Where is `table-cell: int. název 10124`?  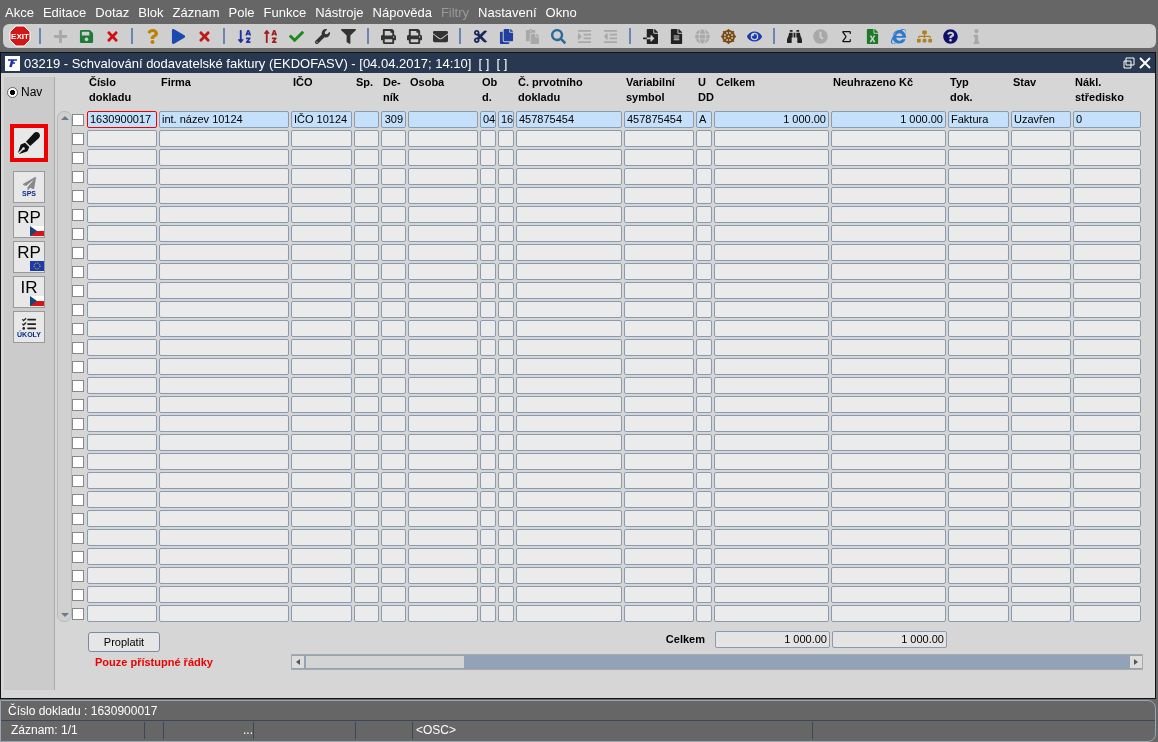 table-cell: int. název 10124 is located at coordinates (224, 119).